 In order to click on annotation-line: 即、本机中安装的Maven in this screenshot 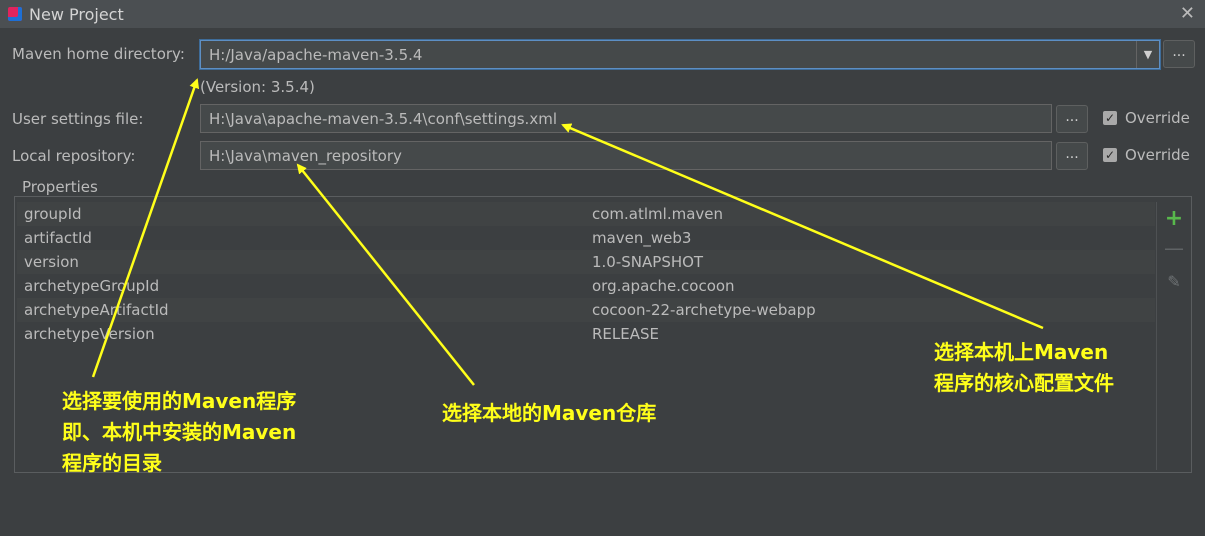, I will do `click(179, 432)`.